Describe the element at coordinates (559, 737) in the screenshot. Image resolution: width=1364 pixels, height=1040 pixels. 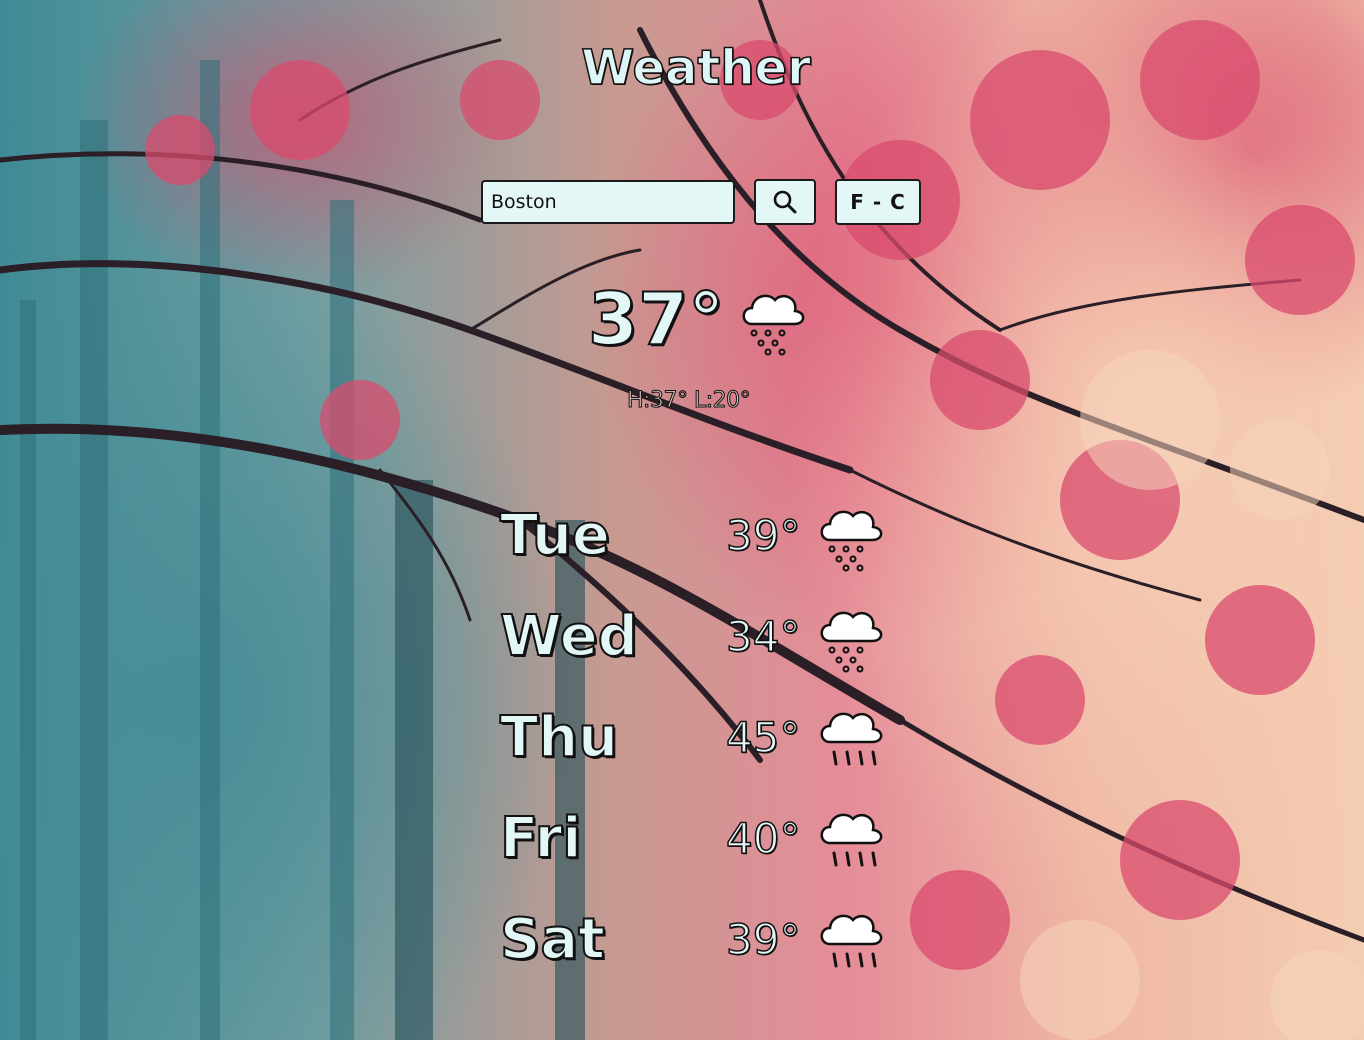
I see `forecast-day: Thu` at that location.